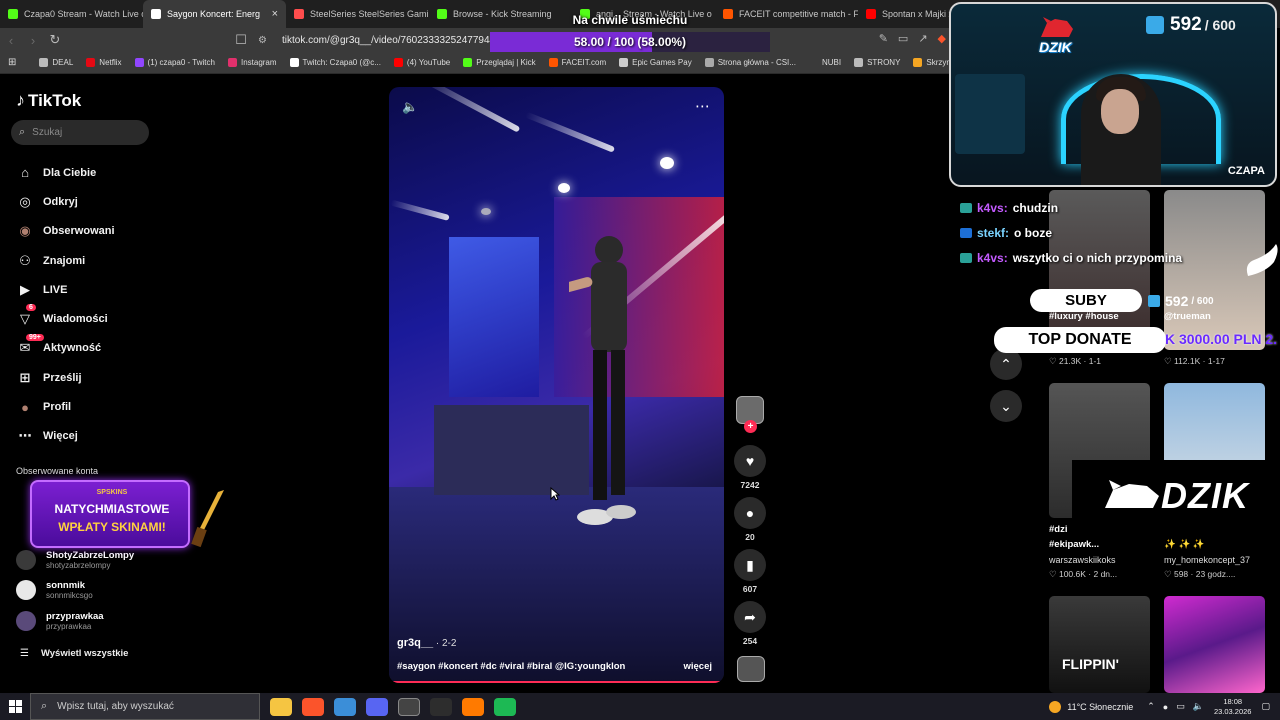 The width and height of the screenshot is (1280, 720). I want to click on video-author: gr3q__ · 2-2, so click(426, 643).